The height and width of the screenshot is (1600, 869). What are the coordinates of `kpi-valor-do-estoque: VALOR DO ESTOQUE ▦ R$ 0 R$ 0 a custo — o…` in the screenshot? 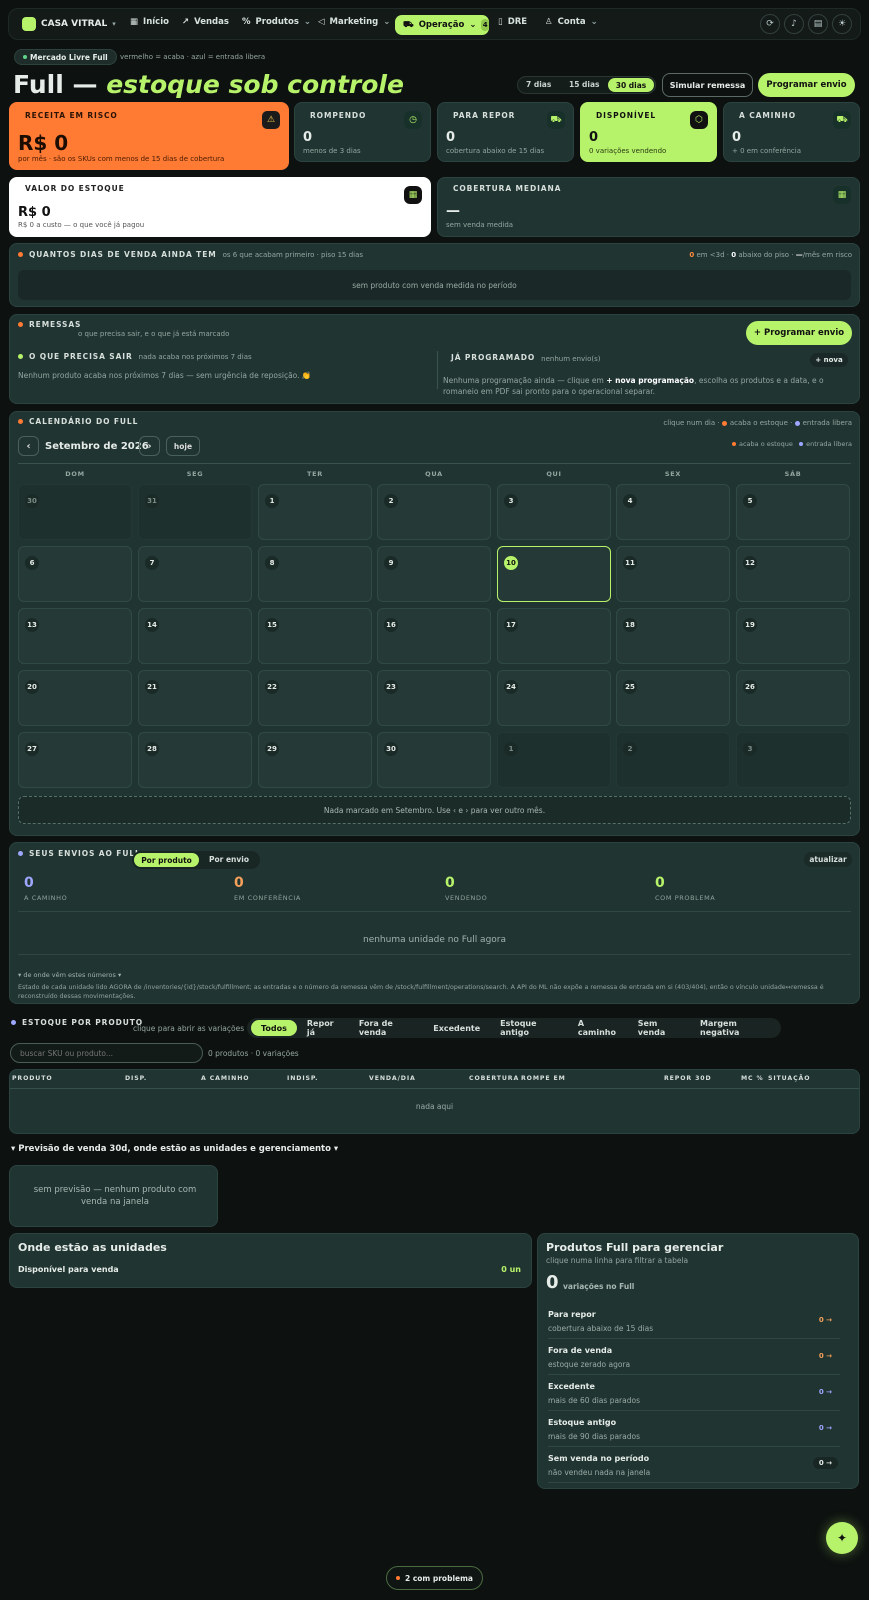 It's located at (220, 207).